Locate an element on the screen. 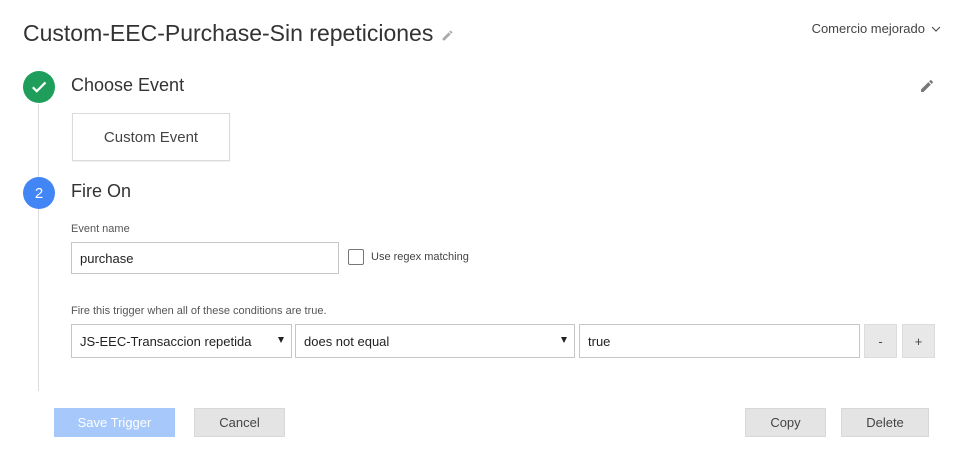 The height and width of the screenshot is (457, 965). edit-event-pencil-icon is located at coordinates (927, 86).